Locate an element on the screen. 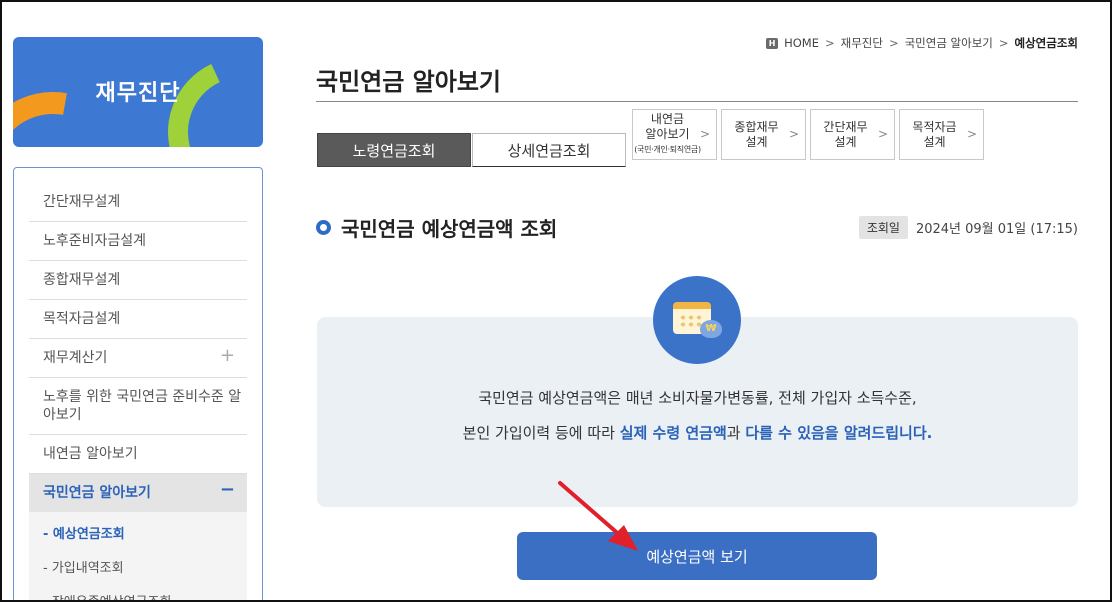 Image resolution: width=1112 pixels, height=602 pixels. breadcrumb-current: 예상연금조회 is located at coordinates (1046, 43).